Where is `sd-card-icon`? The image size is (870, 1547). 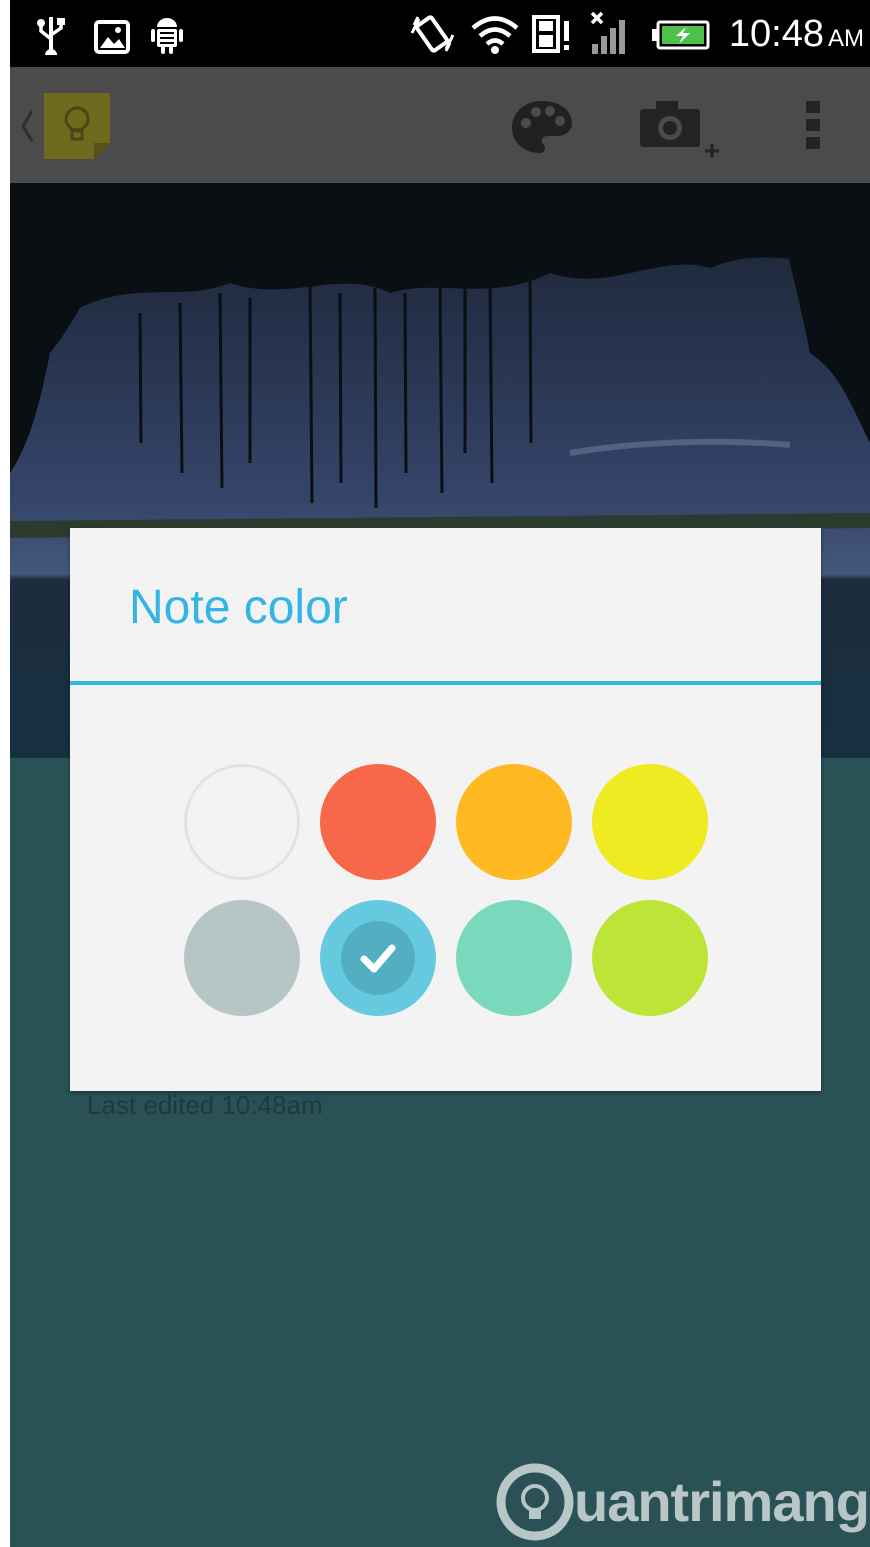
sd-card-icon is located at coordinates (550, 34).